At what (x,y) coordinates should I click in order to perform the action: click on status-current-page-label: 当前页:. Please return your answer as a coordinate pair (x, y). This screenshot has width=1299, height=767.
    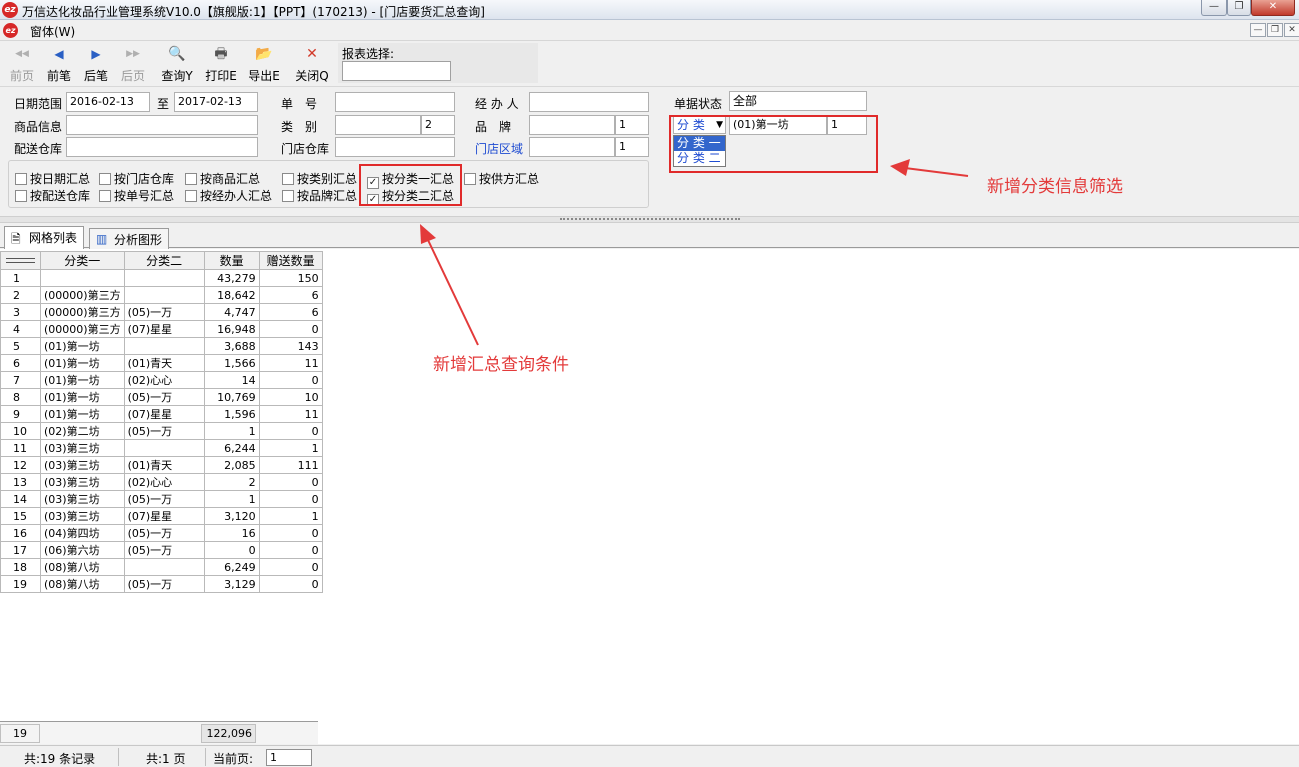
    Looking at the image, I should click on (233, 759).